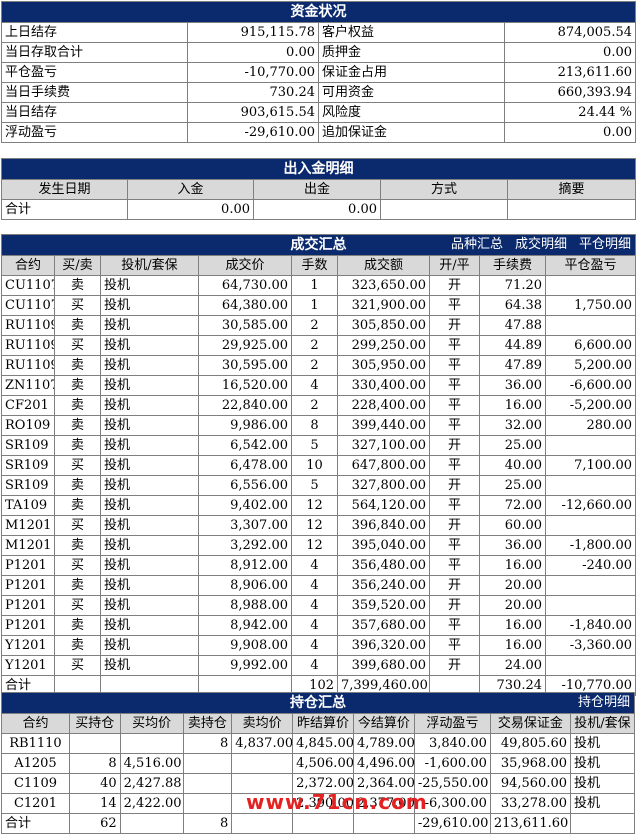  I want to click on funds-label: 当日结存, so click(94, 112).